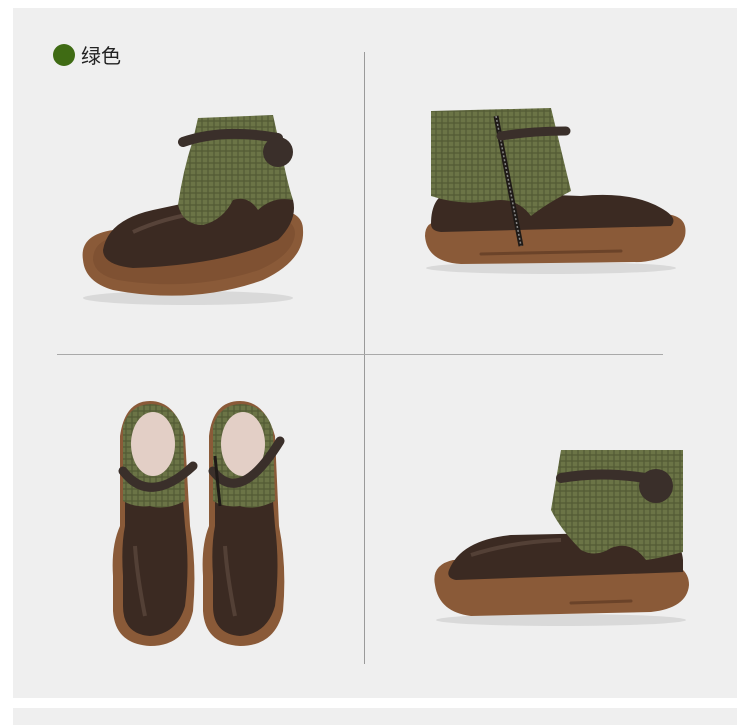  Describe the element at coordinates (360, 354) in the screenshot. I see `horizontal-divider` at that location.